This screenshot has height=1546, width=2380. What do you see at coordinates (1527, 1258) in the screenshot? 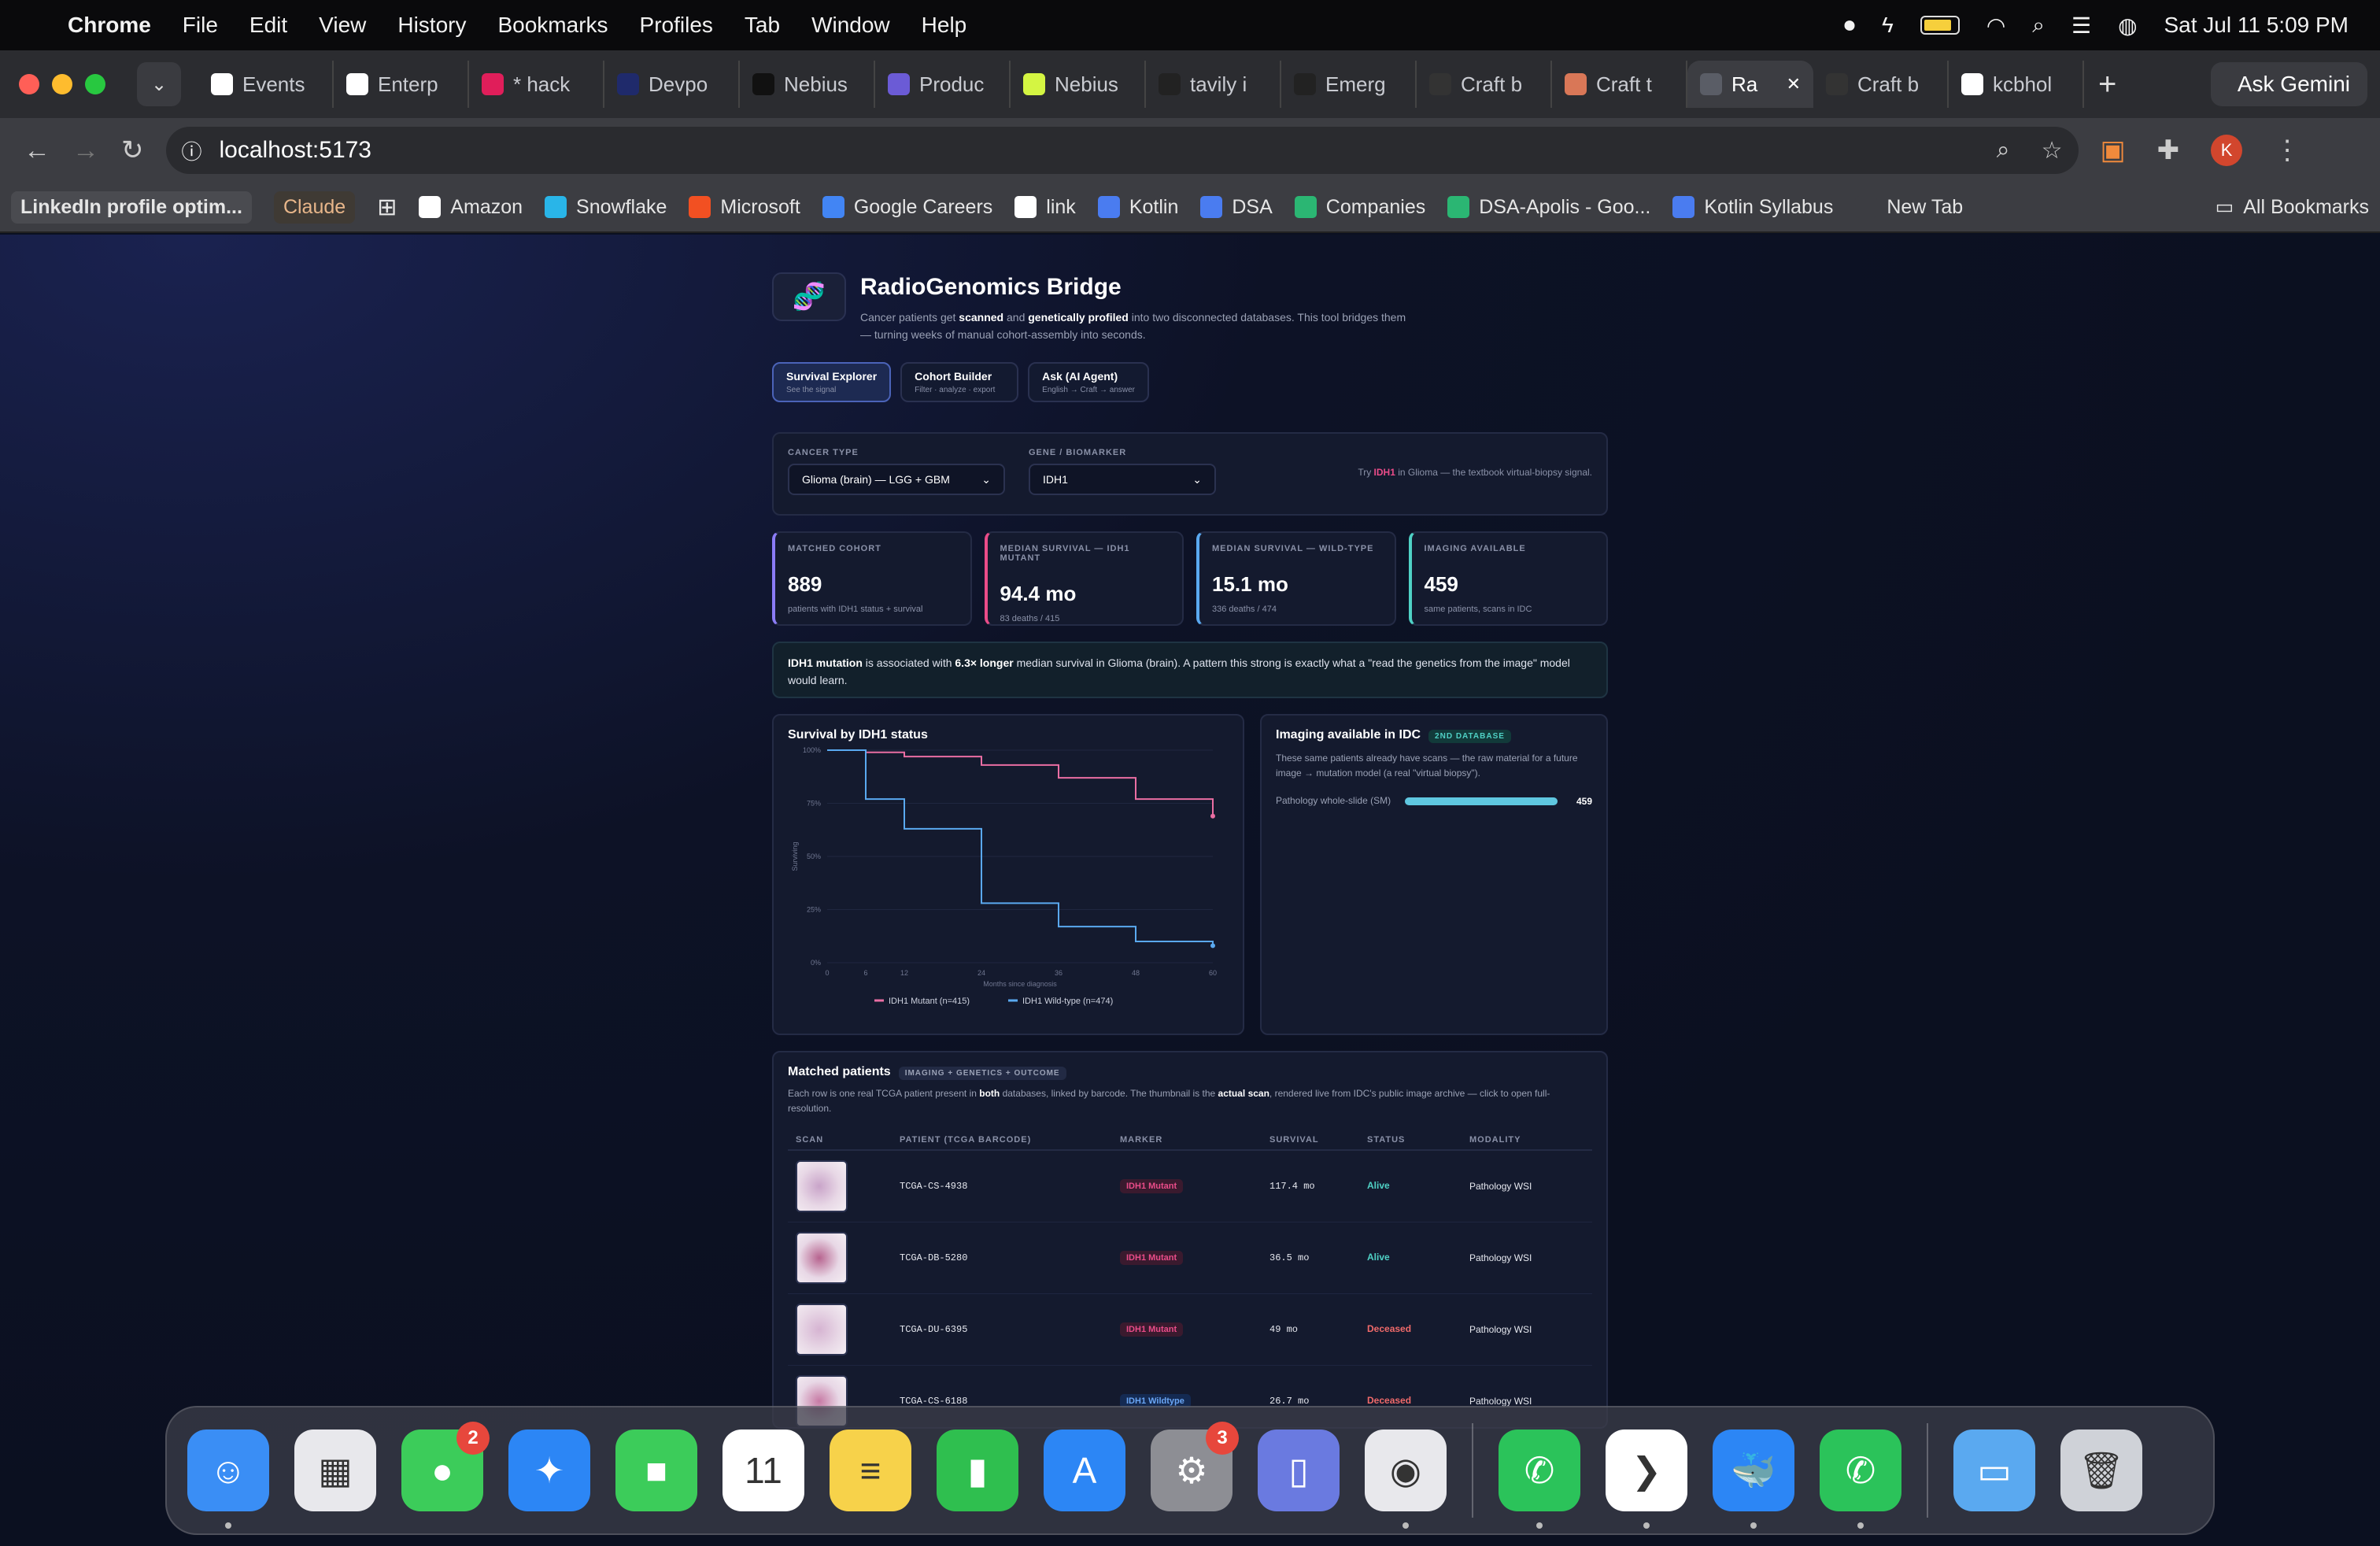
I see `modality-cell: Pathology WSI` at bounding box center [1527, 1258].